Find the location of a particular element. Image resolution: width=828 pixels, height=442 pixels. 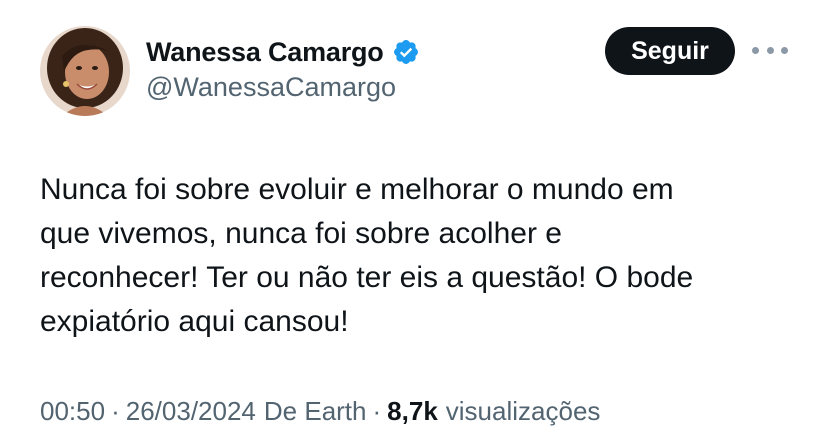

tweet-date: 26/03/2024 is located at coordinates (191, 411).